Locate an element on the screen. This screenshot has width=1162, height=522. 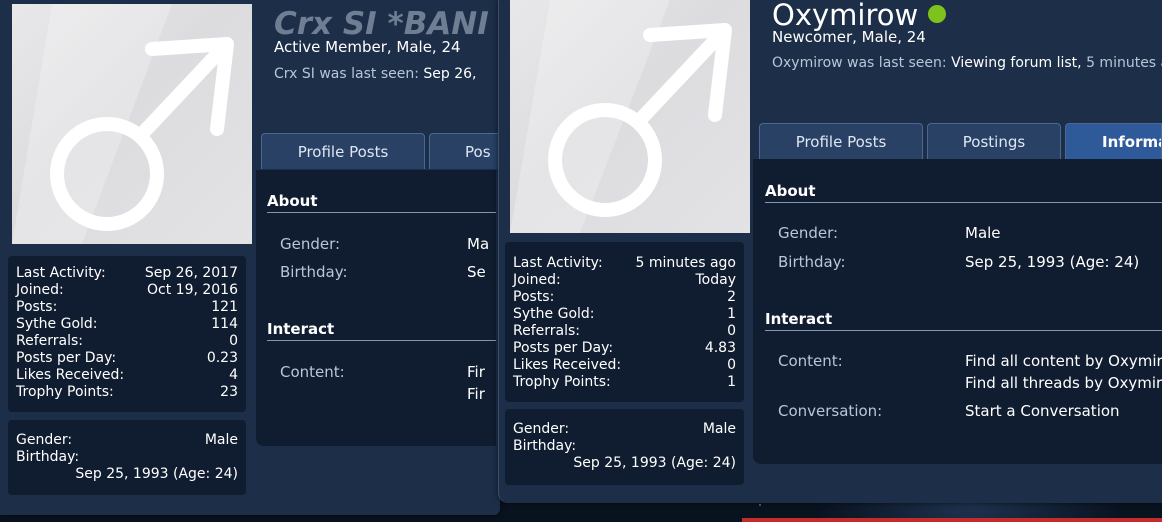
conversation-label: Conversation: is located at coordinates (830, 411).